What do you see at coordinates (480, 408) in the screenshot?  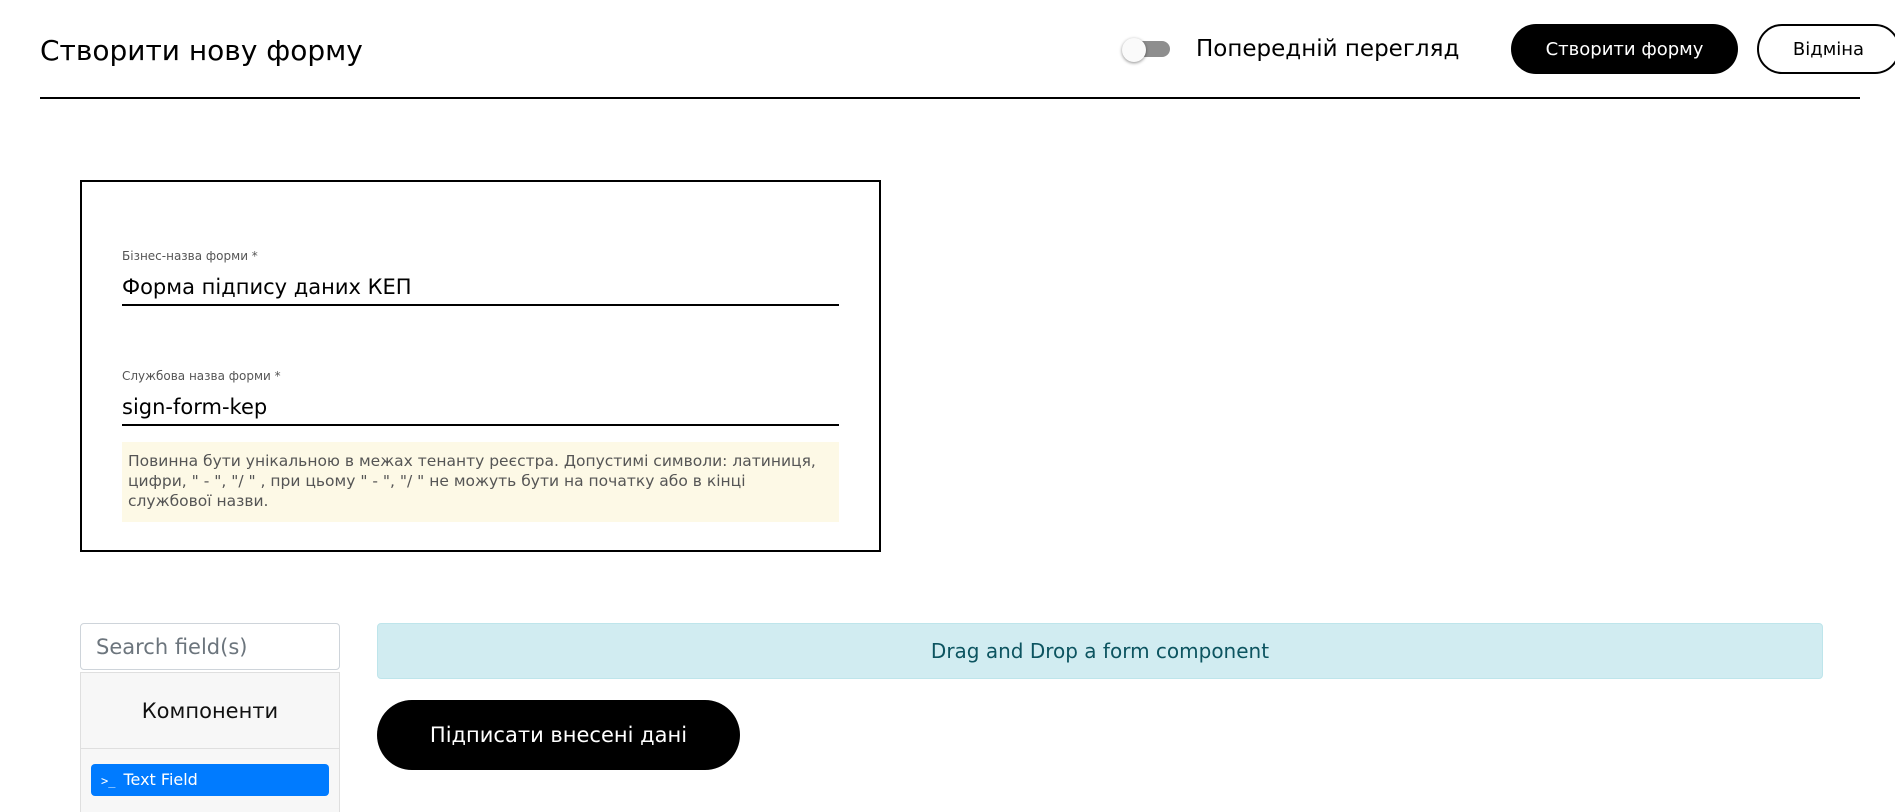 I see `service-name-input` at bounding box center [480, 408].